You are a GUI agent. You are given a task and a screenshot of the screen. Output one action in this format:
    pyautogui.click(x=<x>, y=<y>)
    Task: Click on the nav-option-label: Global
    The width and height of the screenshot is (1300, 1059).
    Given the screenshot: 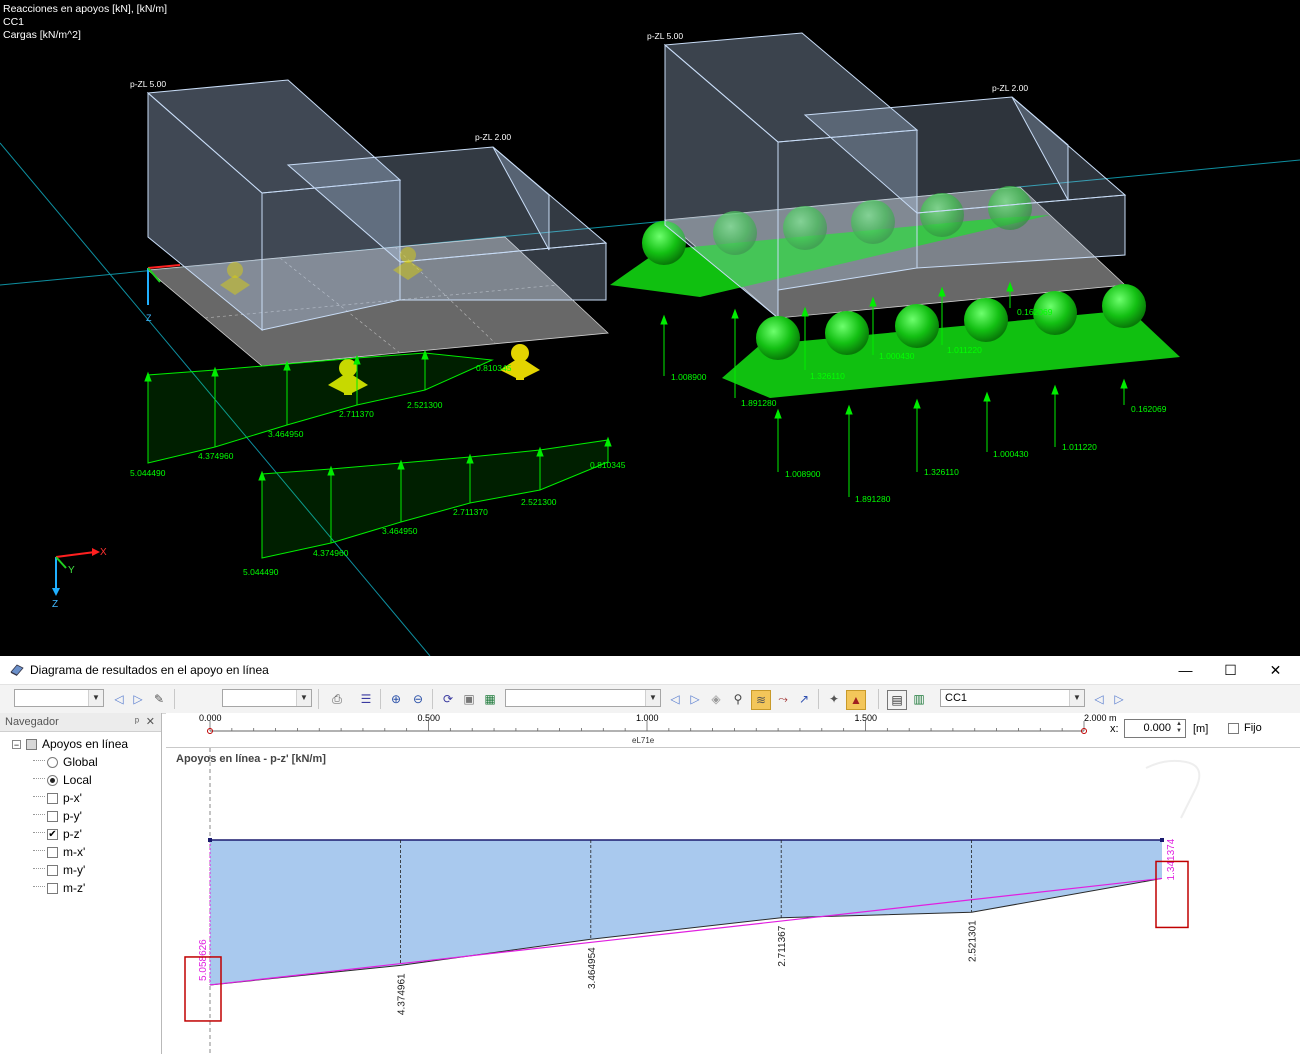 What is the action you would take?
    pyautogui.click(x=80, y=762)
    